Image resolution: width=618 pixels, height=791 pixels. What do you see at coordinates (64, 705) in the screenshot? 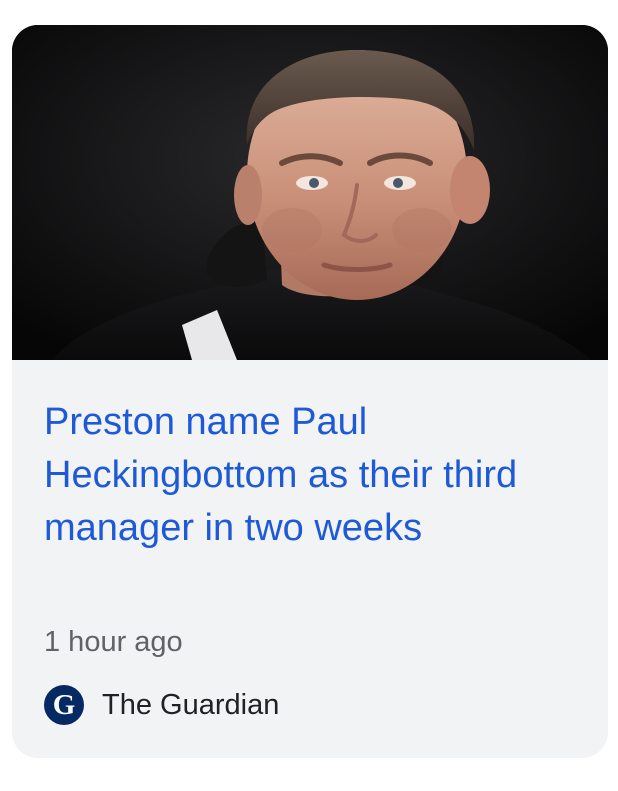
I see `guardian-logo-icon: G` at bounding box center [64, 705].